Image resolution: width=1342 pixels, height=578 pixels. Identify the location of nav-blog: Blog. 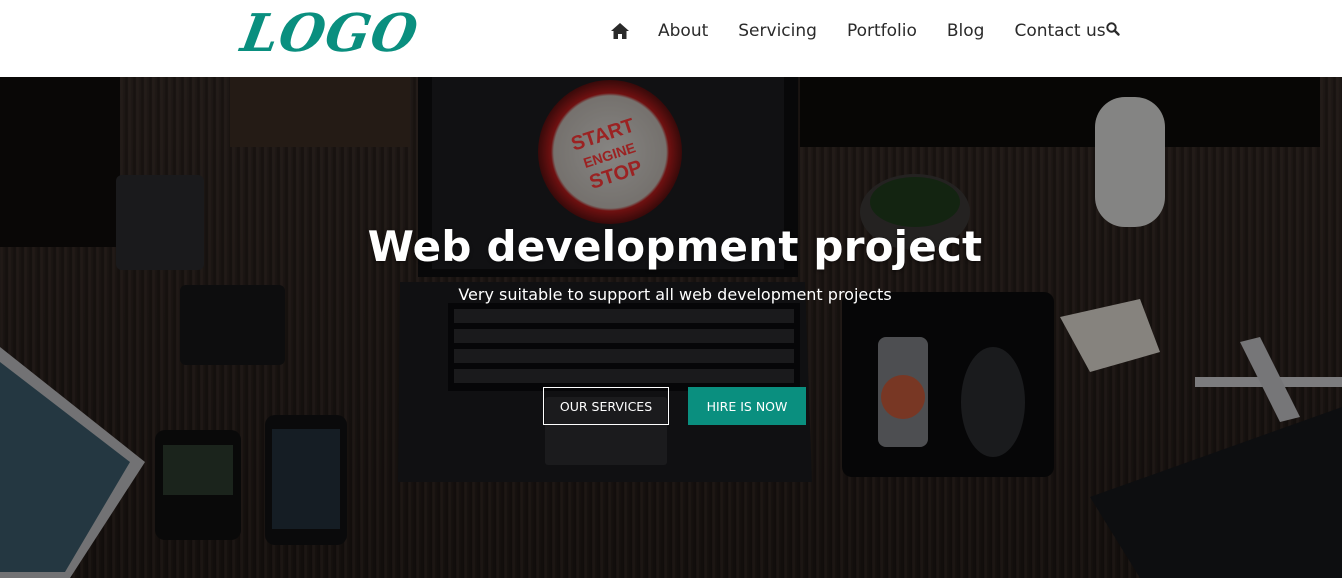
(966, 31).